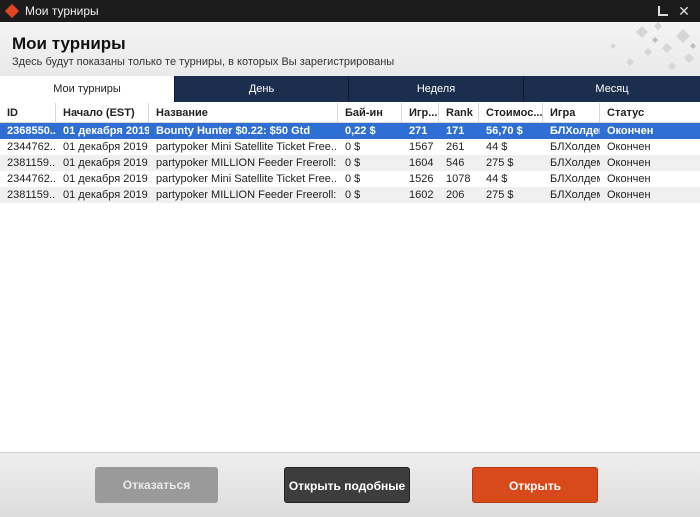 The image size is (700, 517). I want to click on cell-players: 271, so click(418, 131).